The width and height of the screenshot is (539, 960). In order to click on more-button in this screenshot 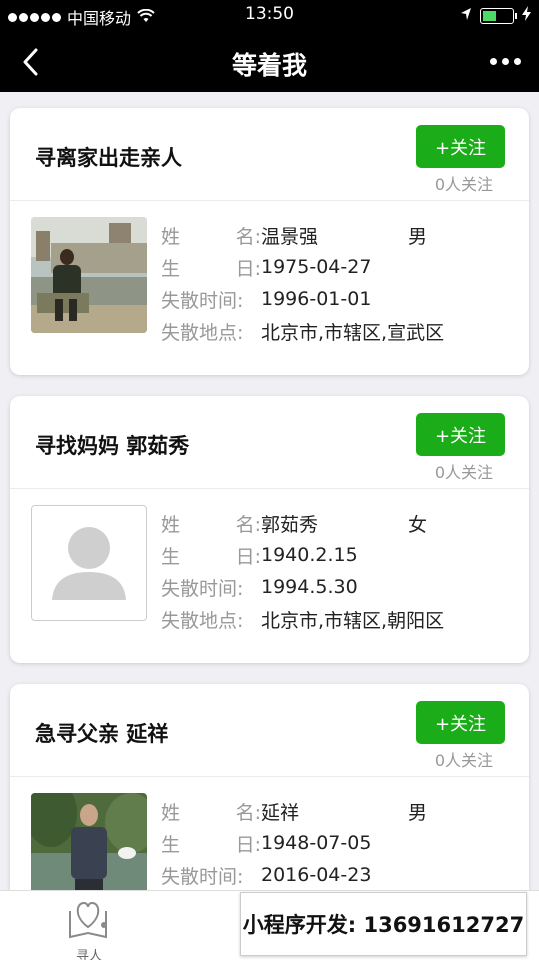, I will do `click(505, 61)`.